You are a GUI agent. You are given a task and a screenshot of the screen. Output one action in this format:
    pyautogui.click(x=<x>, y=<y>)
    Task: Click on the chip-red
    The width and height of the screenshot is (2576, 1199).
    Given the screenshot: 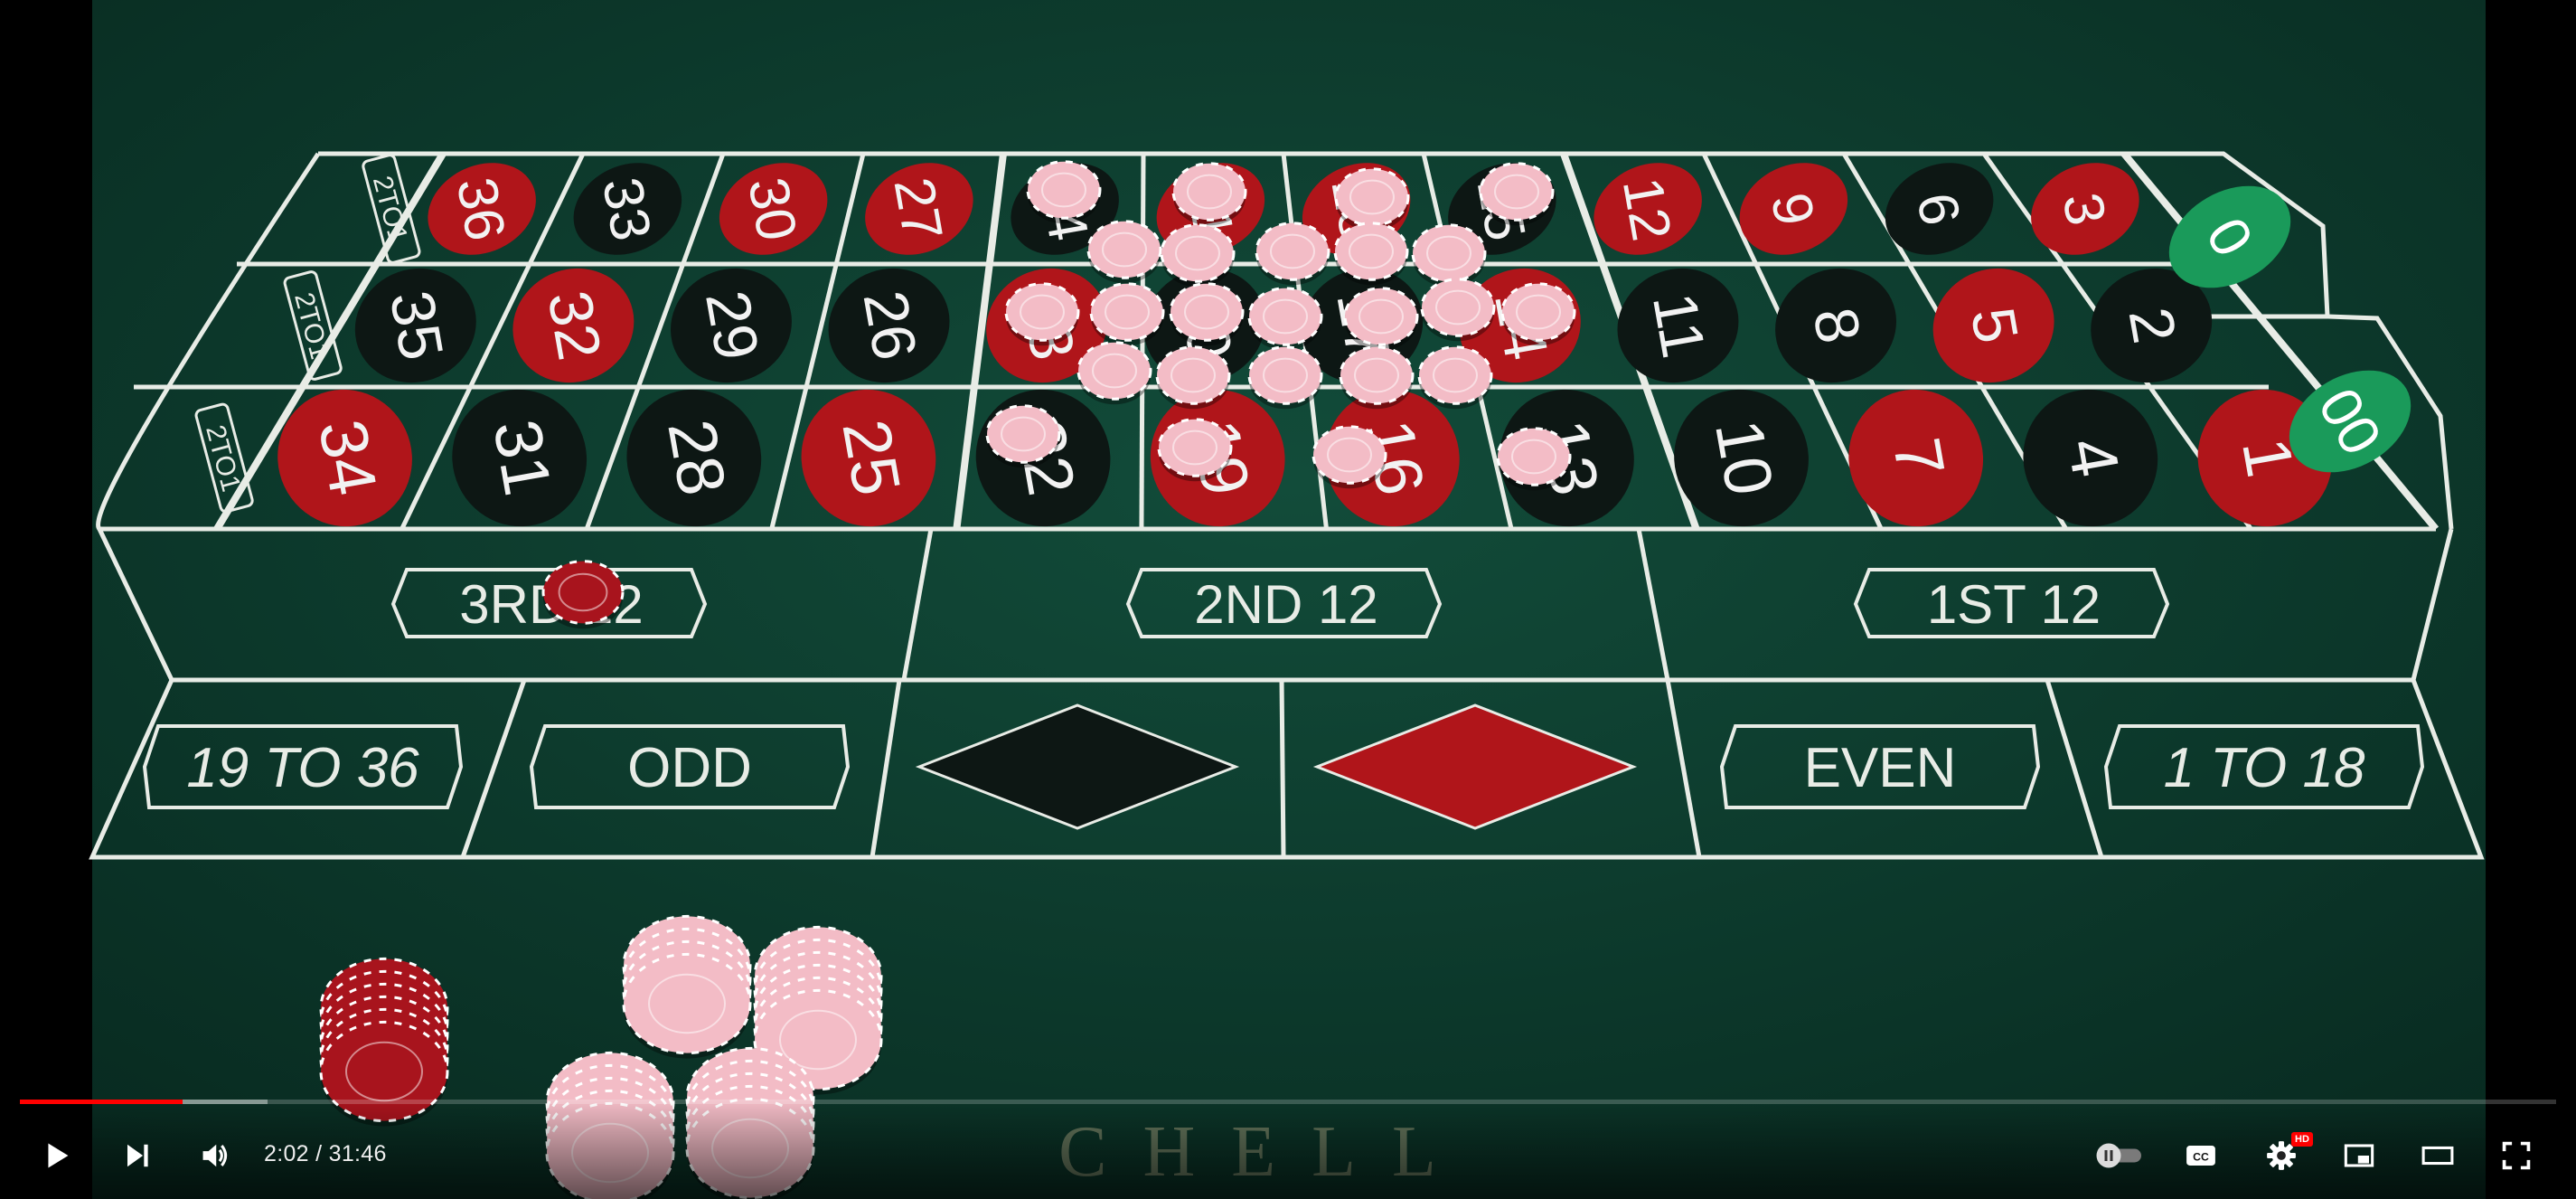 What is the action you would take?
    pyautogui.click(x=583, y=594)
    